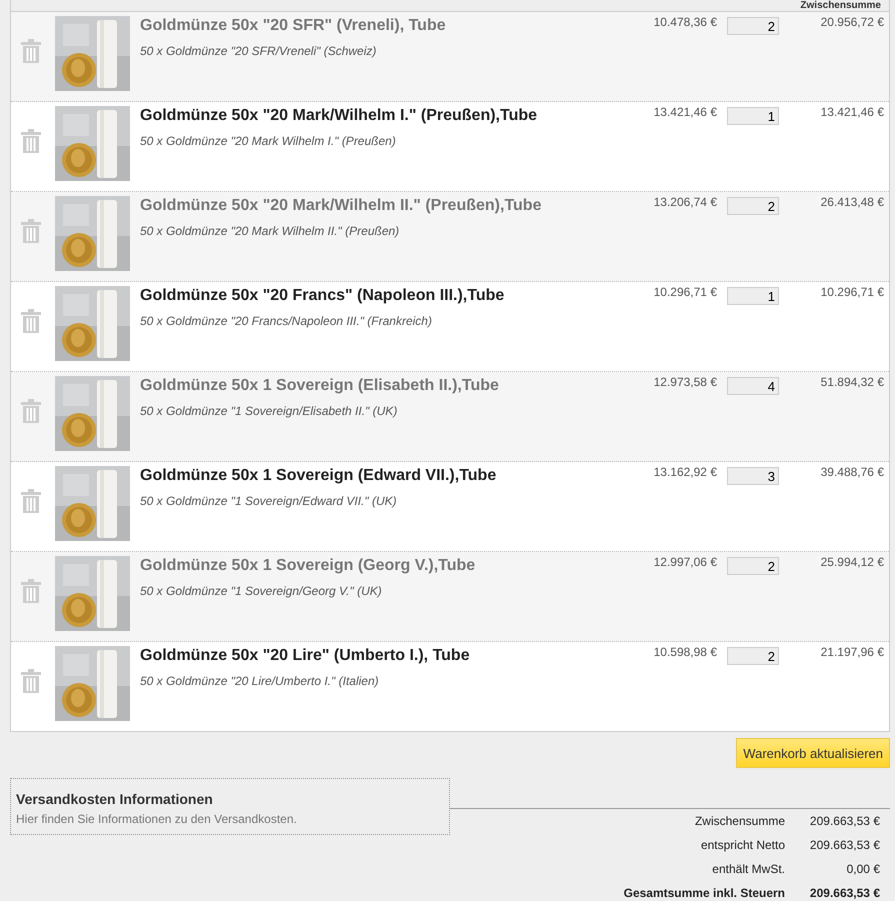 The image size is (895, 901). Describe the element at coordinates (684, 291) in the screenshot. I see `unit-price: 10.296,71 €` at that location.